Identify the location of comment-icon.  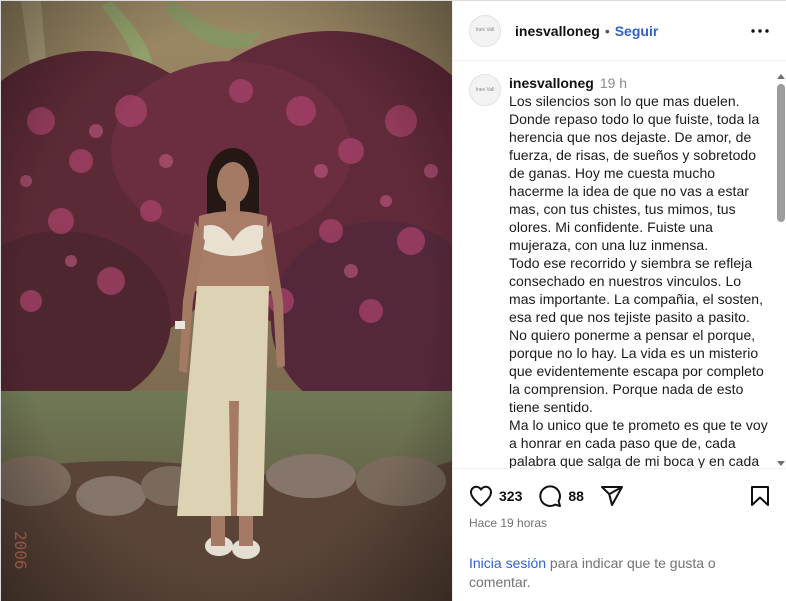
(550, 496).